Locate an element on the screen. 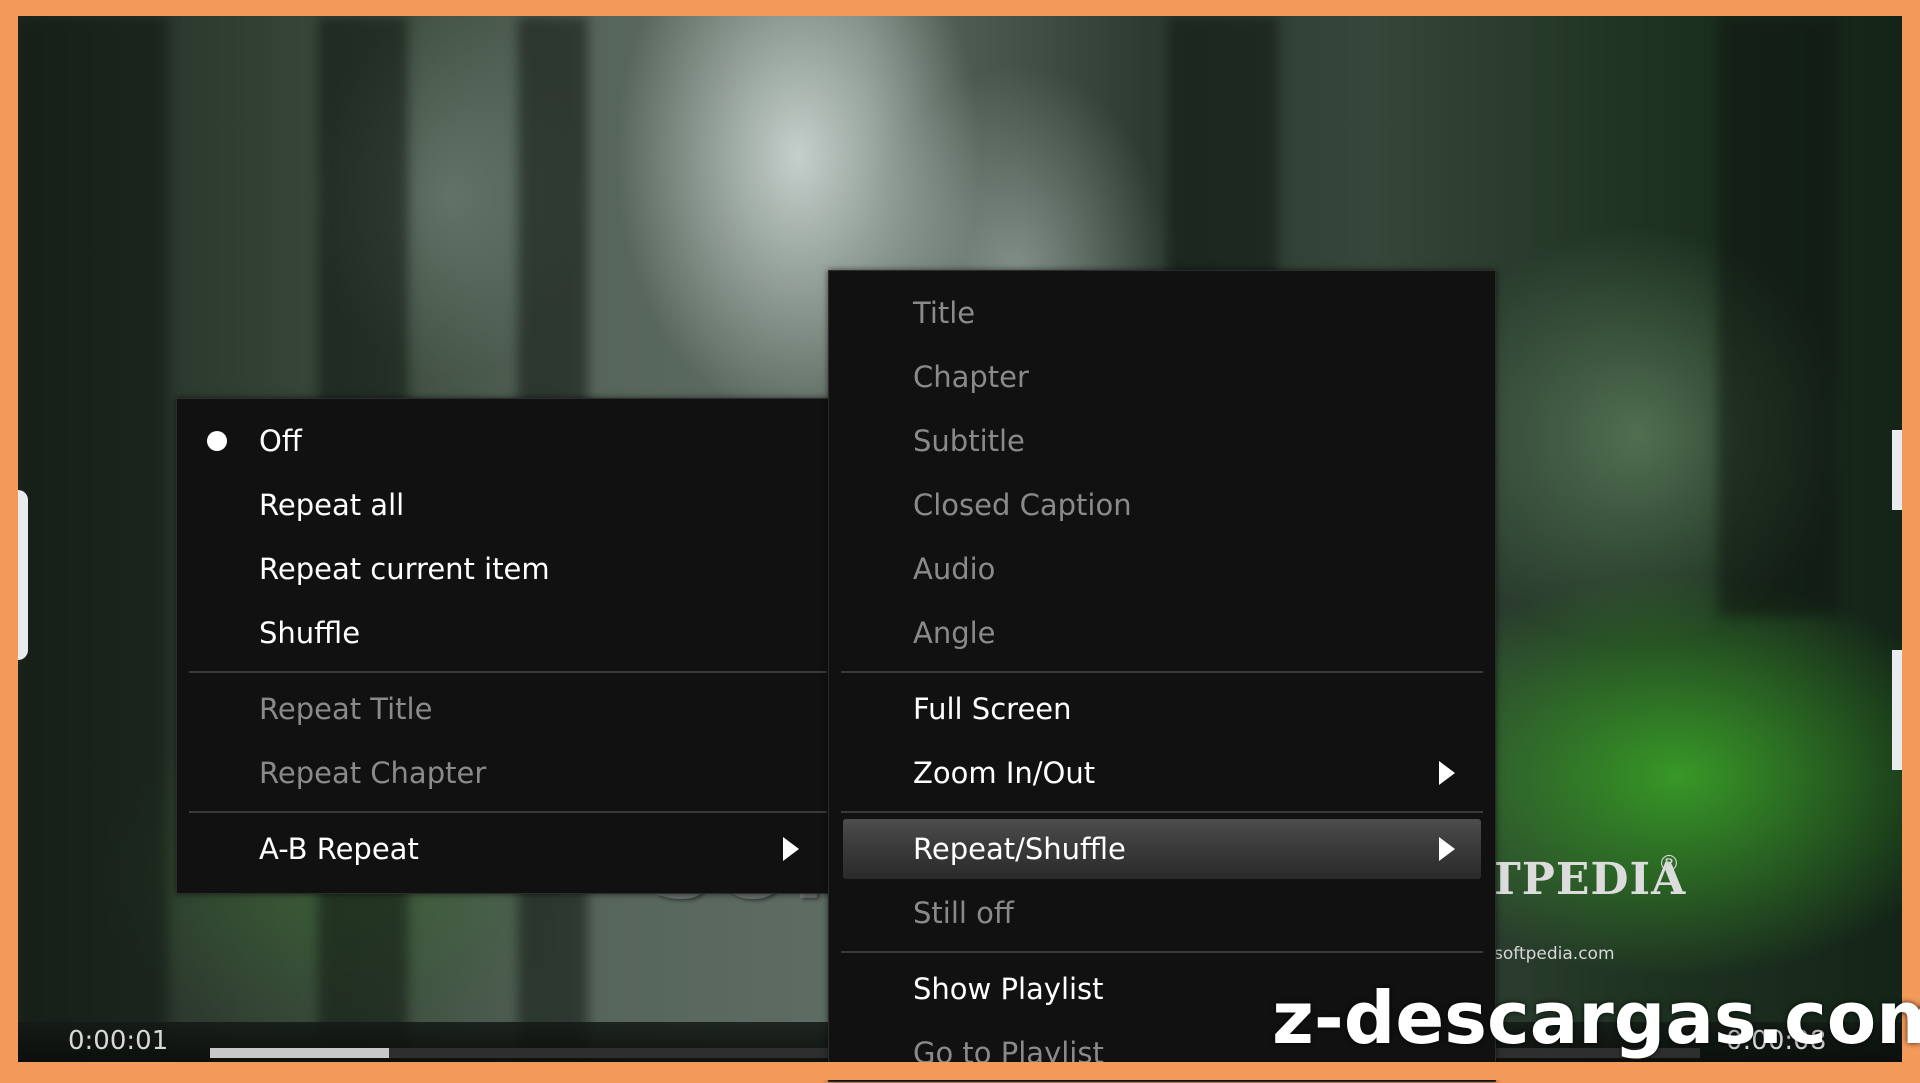 This screenshot has height=1083, width=1920. menu-item-label: Audio is located at coordinates (954, 569).